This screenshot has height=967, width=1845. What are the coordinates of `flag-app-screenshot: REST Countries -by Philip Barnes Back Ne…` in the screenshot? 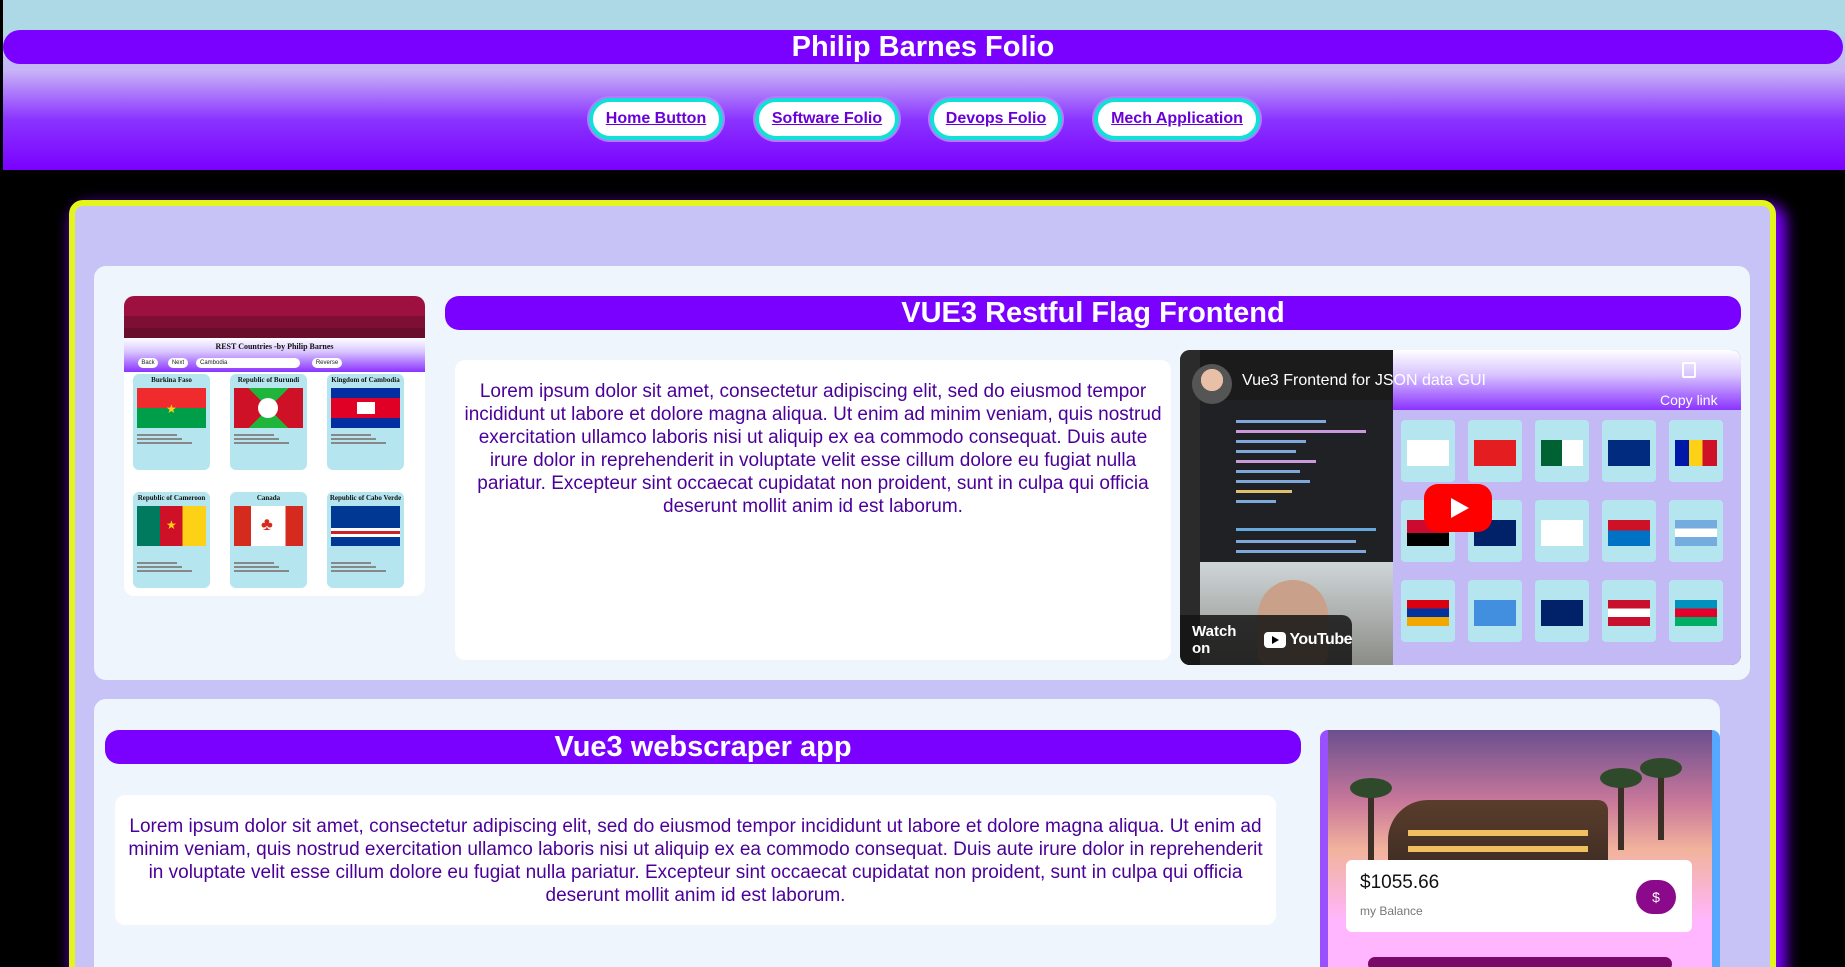 It's located at (274, 446).